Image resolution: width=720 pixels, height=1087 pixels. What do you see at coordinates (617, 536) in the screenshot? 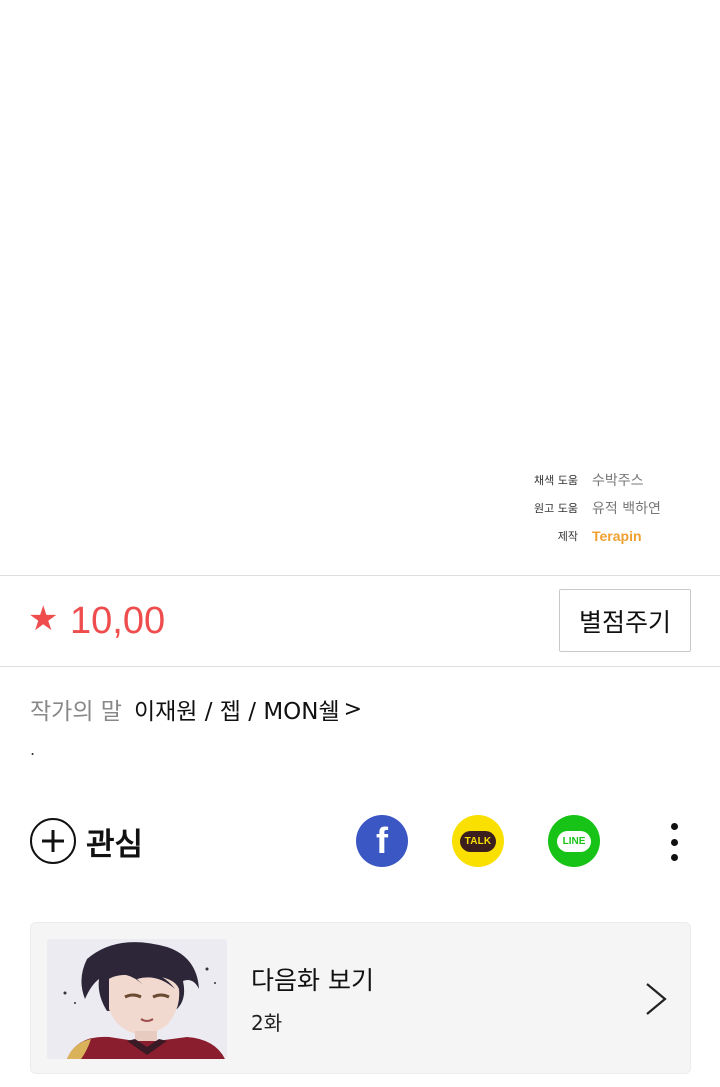
I see `studio-logo: Terapin` at bounding box center [617, 536].